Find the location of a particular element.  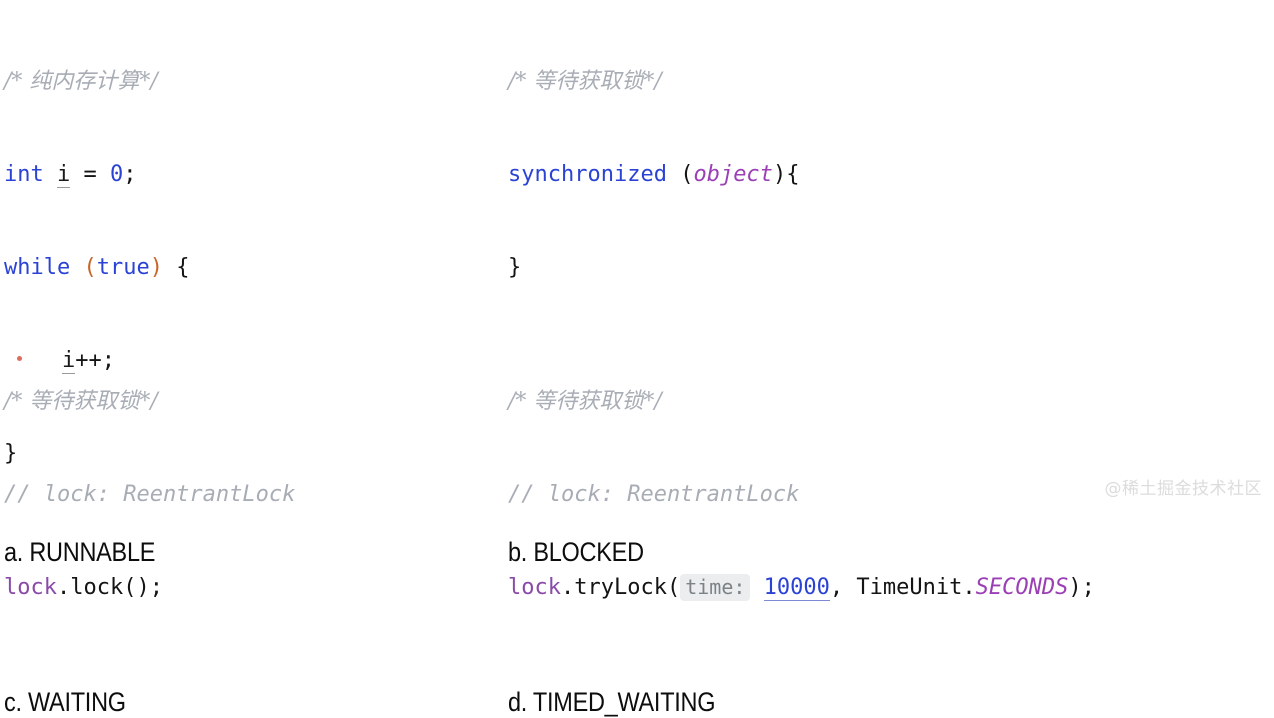

comment-line-lock-type: // lock: ReentrantLock is located at coordinates (249, 494).